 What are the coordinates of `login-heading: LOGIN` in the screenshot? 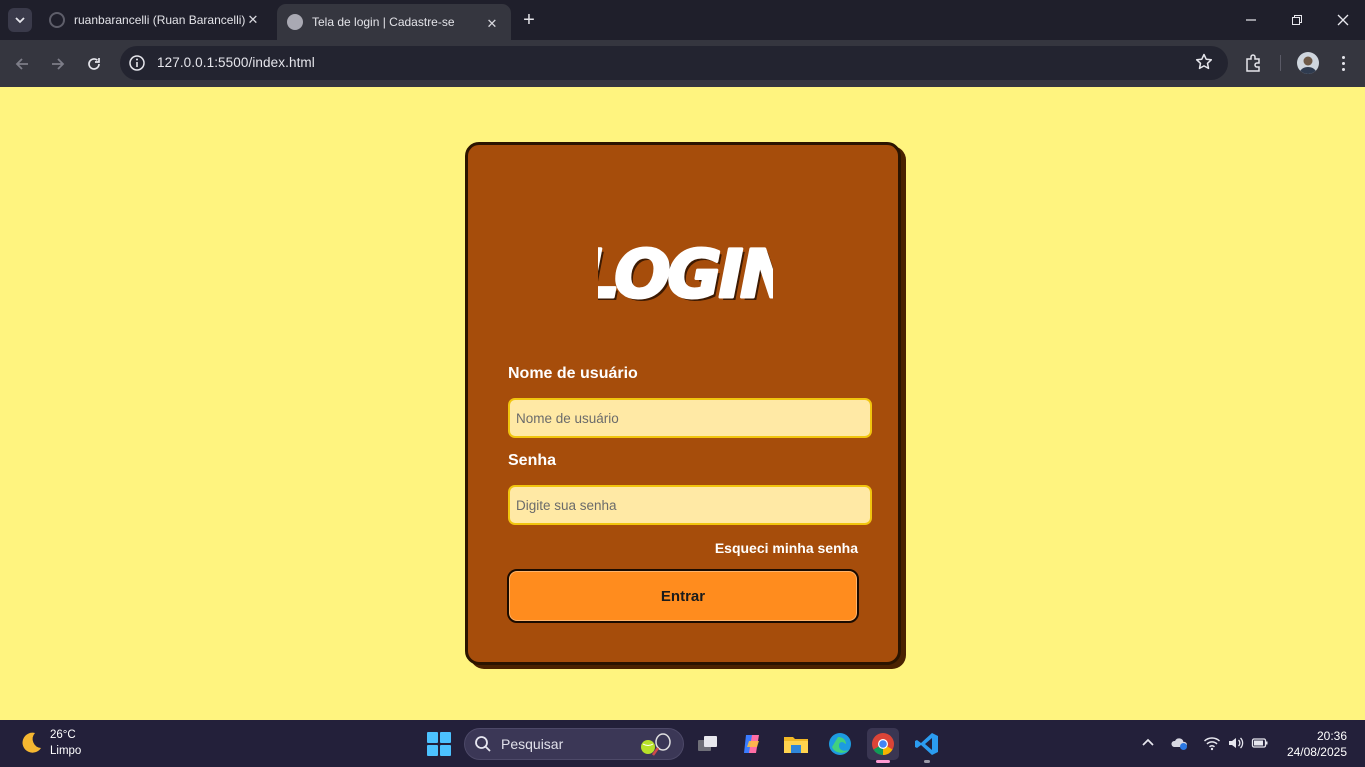 It's located at (685, 273).